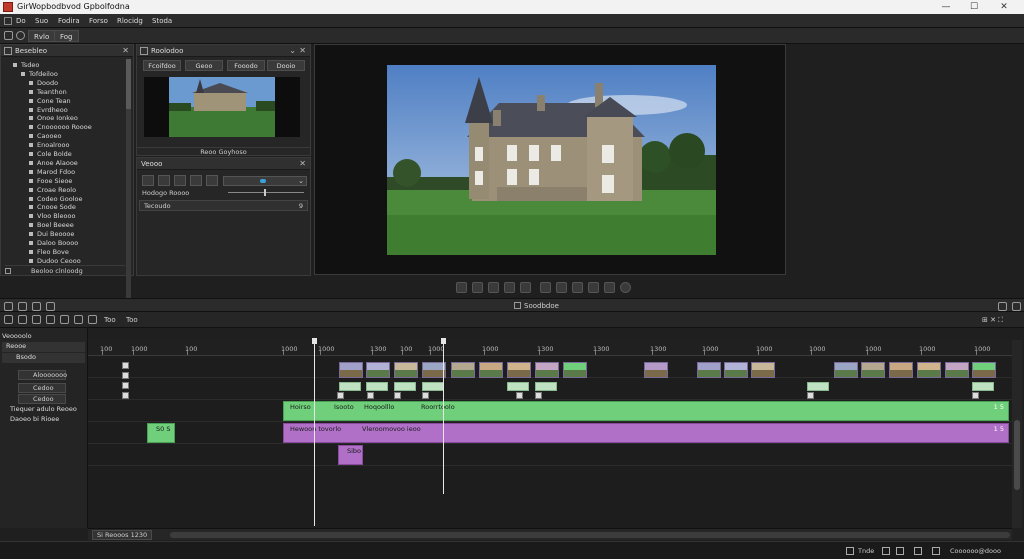 This screenshot has height=559, width=1024. I want to click on tree-item: Onoe Ionkeo, so click(57, 118).